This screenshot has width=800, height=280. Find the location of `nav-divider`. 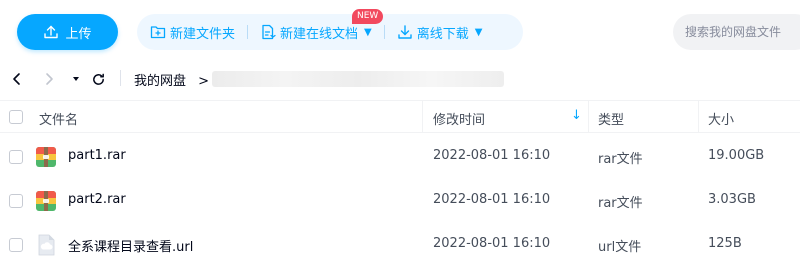

nav-divider is located at coordinates (120, 78).